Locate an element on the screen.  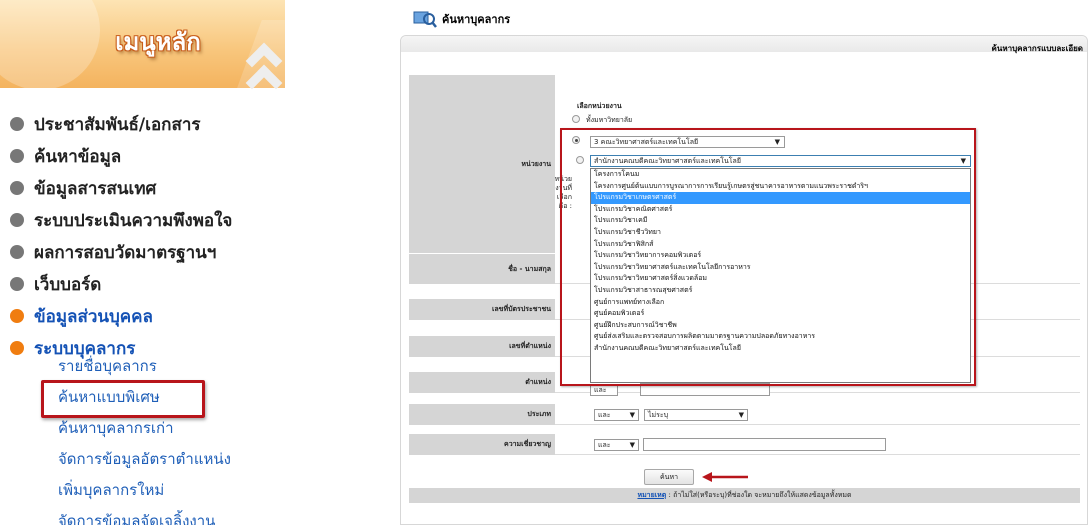
type-select: ไม่ระบุ ▼ is located at coordinates (696, 415).